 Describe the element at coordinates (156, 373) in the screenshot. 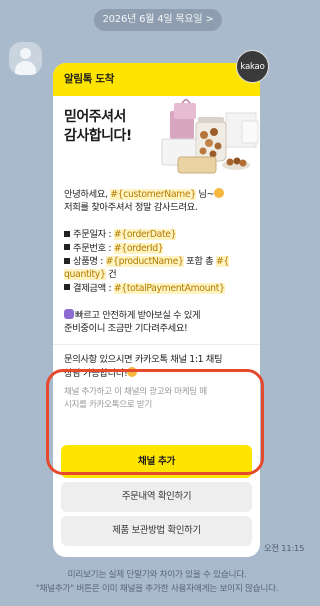

I see `channel-prompt-line2-row: 상담 가능합니다!` at that location.